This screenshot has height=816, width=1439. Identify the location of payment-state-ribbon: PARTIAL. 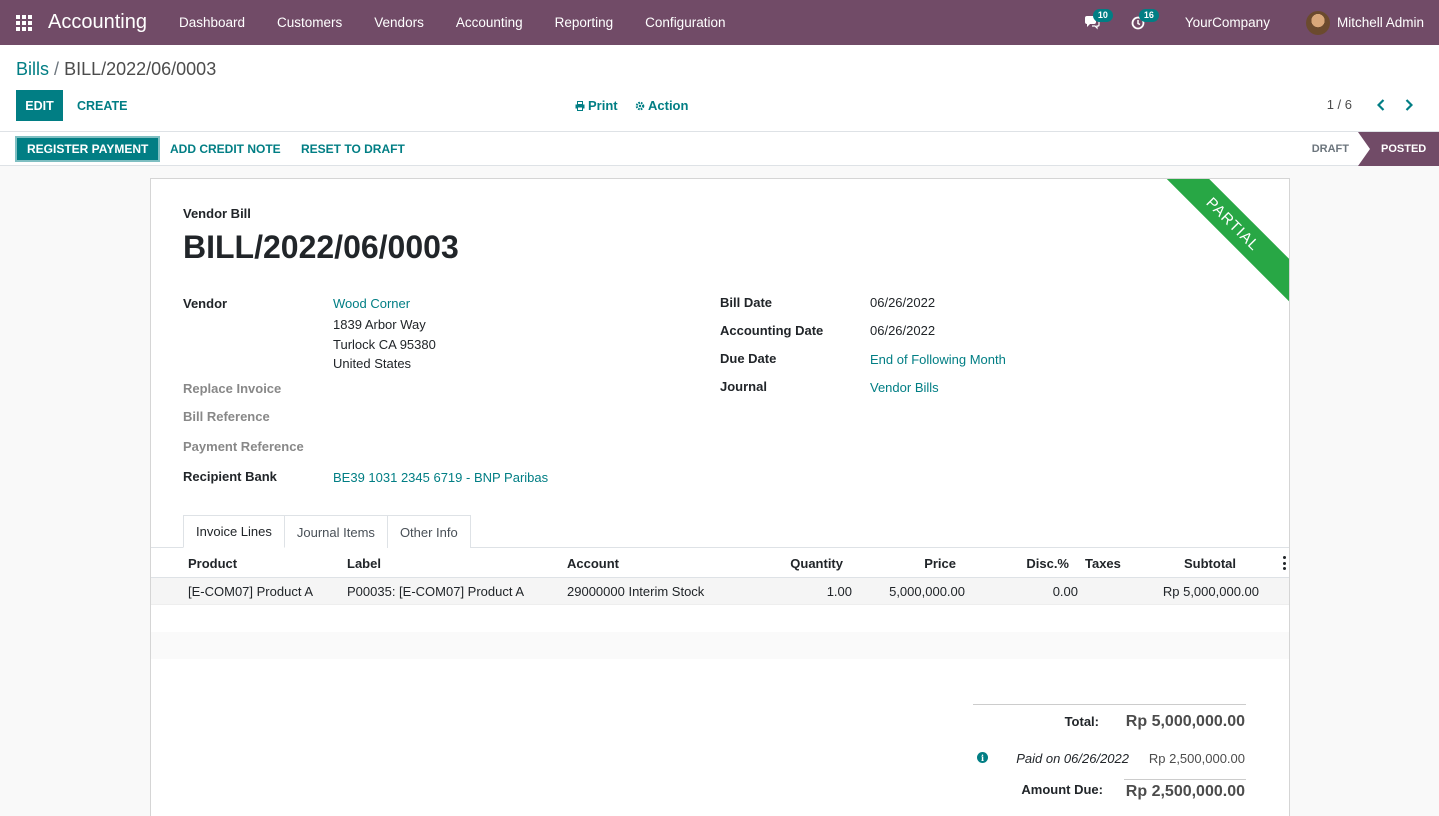
(1220, 242).